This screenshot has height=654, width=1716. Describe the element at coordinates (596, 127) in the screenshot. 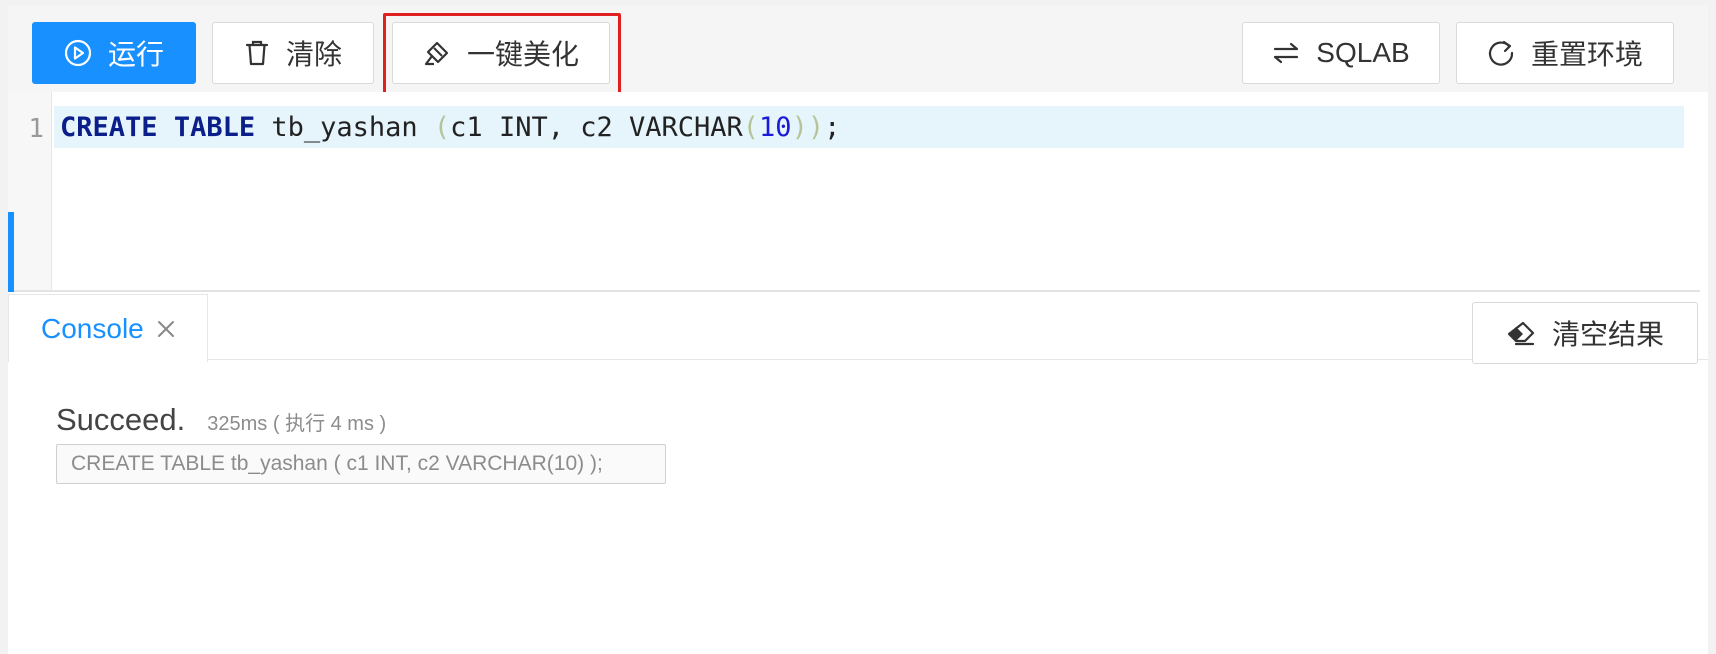

I see `column-definitions: c1 INT, c2 VARCHAR` at that location.